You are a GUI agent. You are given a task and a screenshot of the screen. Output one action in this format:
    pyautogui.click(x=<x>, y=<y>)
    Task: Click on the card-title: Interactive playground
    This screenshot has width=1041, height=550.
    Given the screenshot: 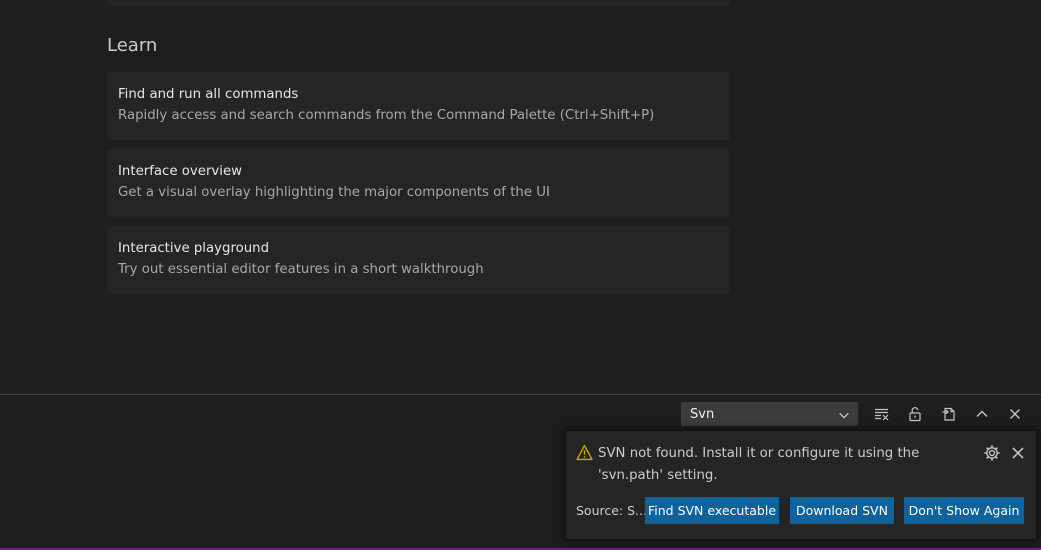 What is the action you would take?
    pyautogui.click(x=194, y=248)
    